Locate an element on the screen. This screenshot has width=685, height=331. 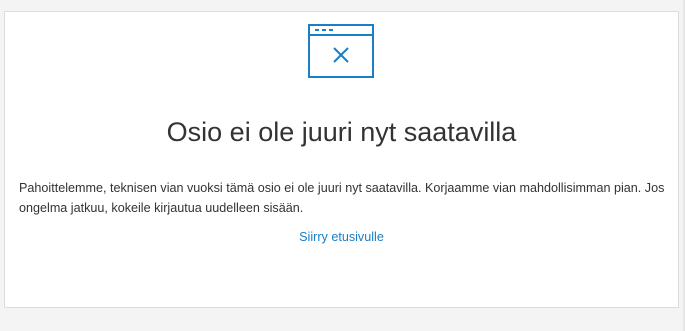
home-link-container: Siirry etusivulle is located at coordinates (341, 237).